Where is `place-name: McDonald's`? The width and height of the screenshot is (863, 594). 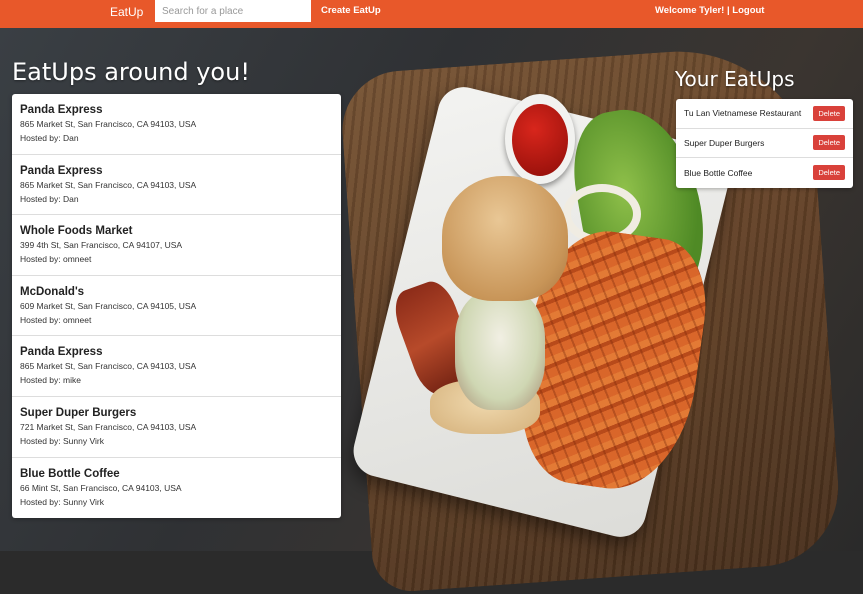
place-name: McDonald's is located at coordinates (52, 291).